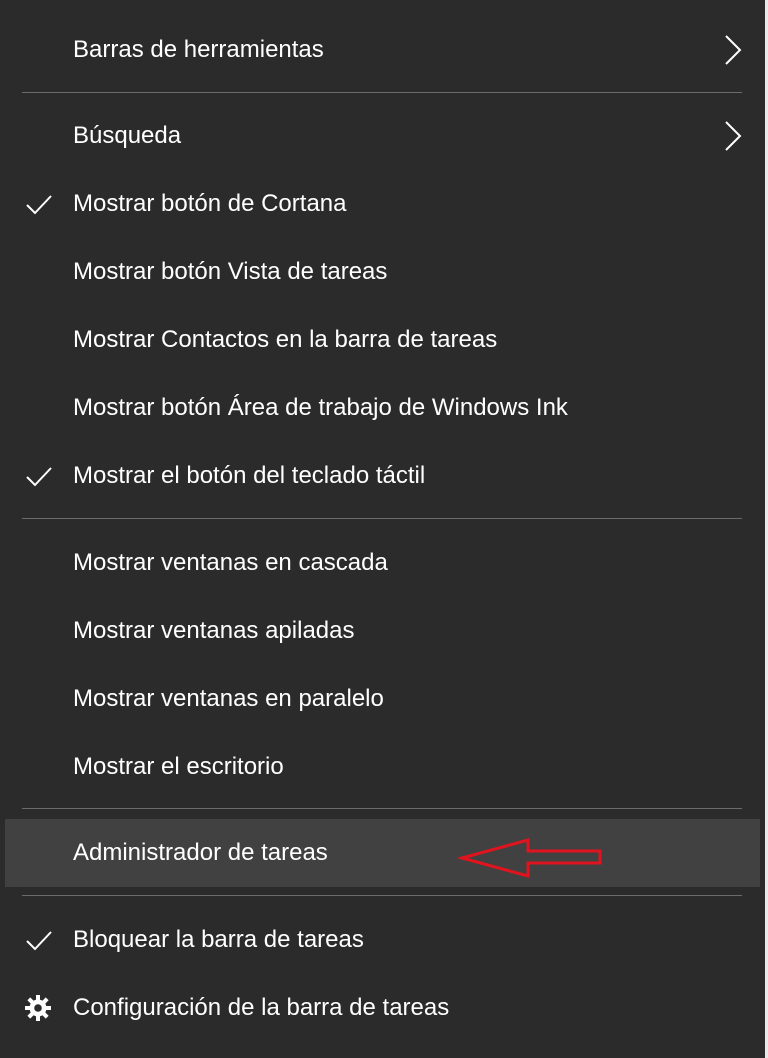  What do you see at coordinates (210, 203) in the screenshot?
I see `menu-item-label: Mostrar botón de Cortana` at bounding box center [210, 203].